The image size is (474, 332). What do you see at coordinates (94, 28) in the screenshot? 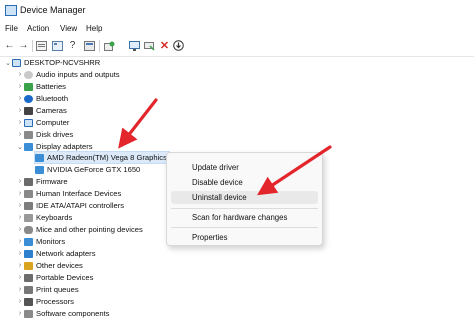
I see `menu-help: Help` at bounding box center [94, 28].